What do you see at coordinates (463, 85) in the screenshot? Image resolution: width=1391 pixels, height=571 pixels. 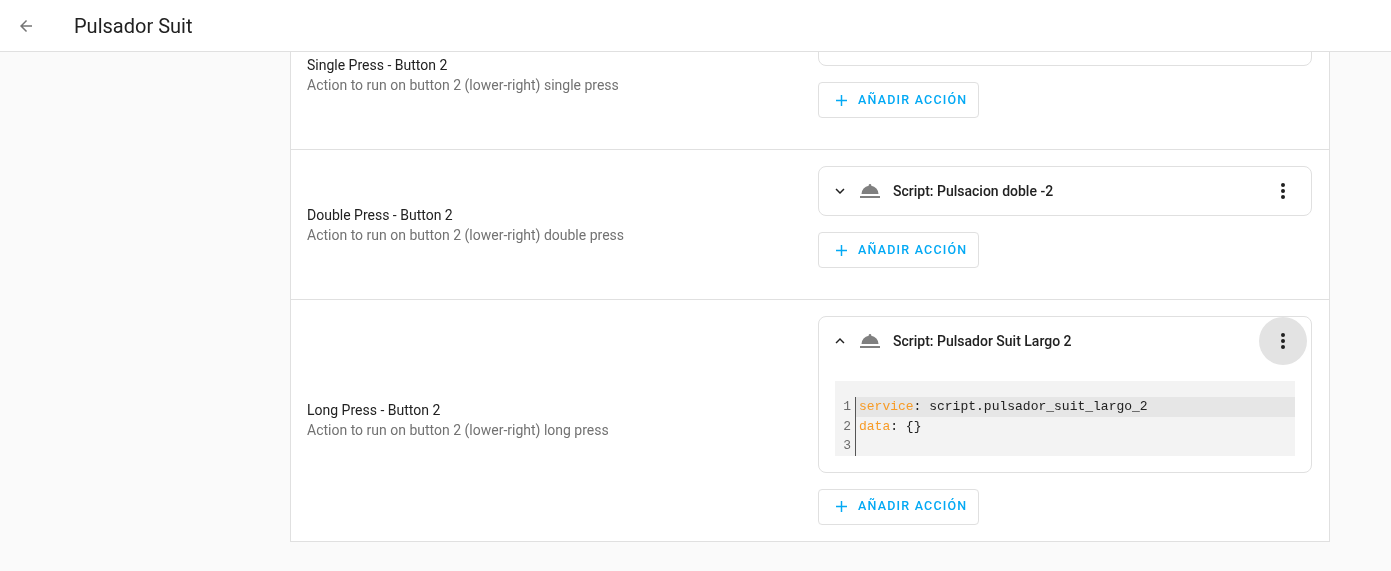 I see `section-description: Action to run on button 2 (lower-right) single press` at bounding box center [463, 85].